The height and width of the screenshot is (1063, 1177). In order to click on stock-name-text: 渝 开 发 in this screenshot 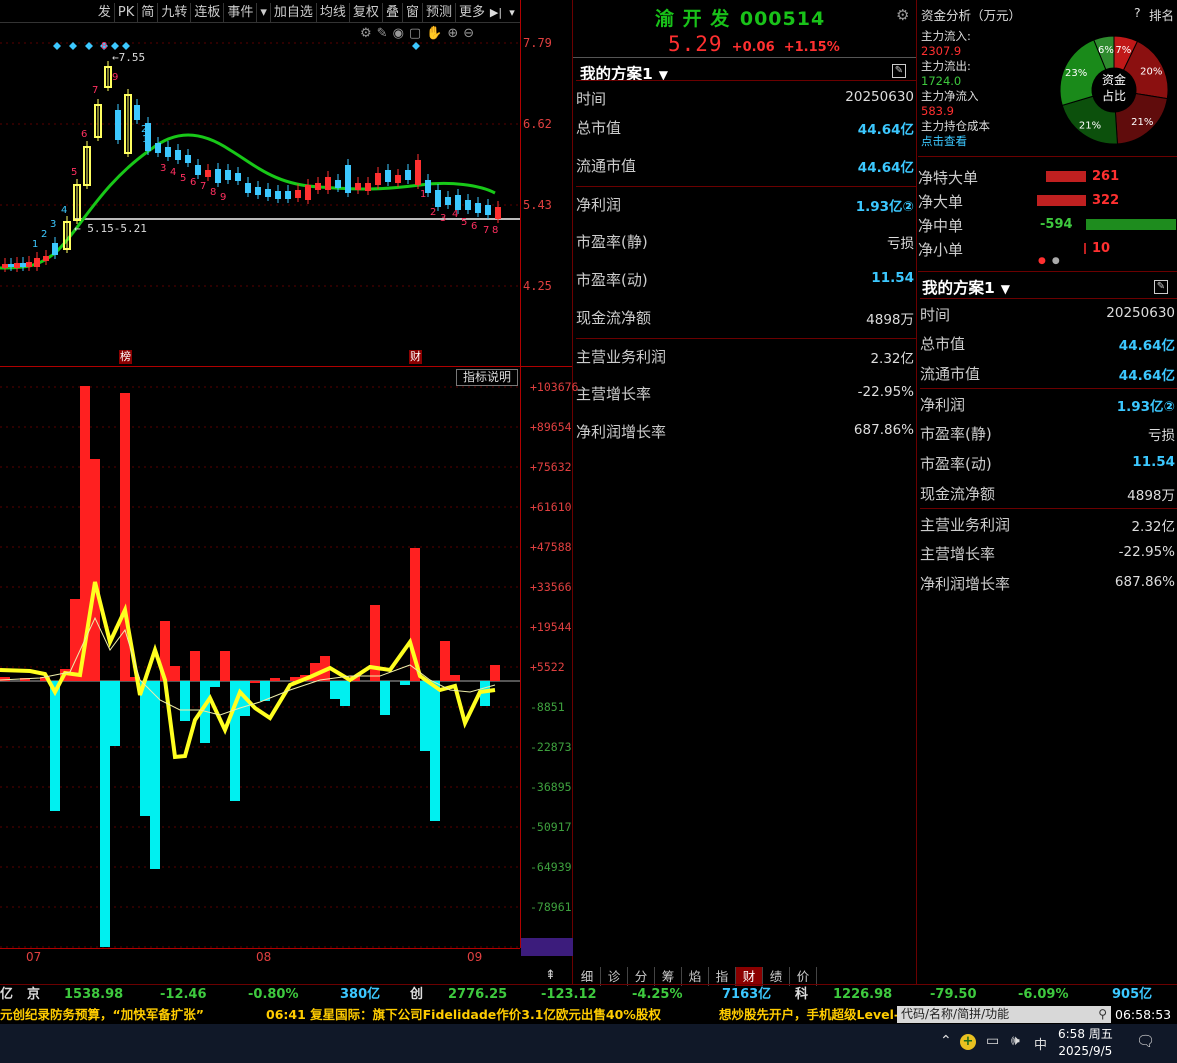, I will do `click(693, 19)`.